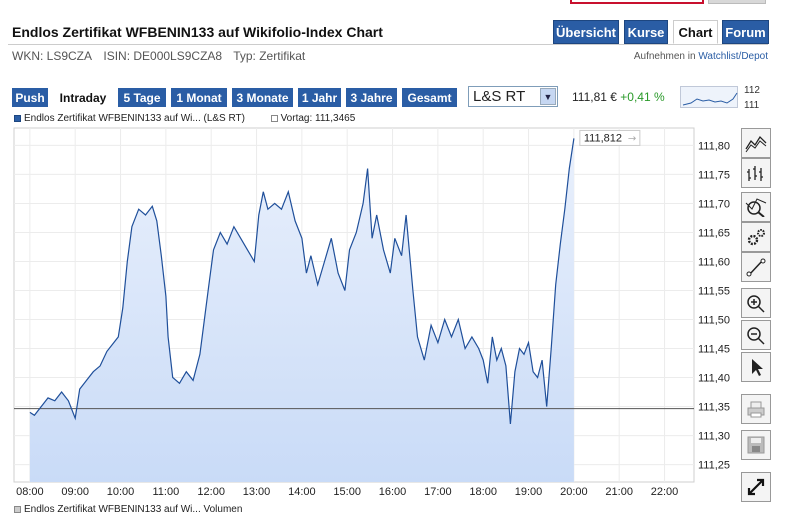  What do you see at coordinates (756, 487) in the screenshot?
I see `fullscreen-icon` at bounding box center [756, 487].